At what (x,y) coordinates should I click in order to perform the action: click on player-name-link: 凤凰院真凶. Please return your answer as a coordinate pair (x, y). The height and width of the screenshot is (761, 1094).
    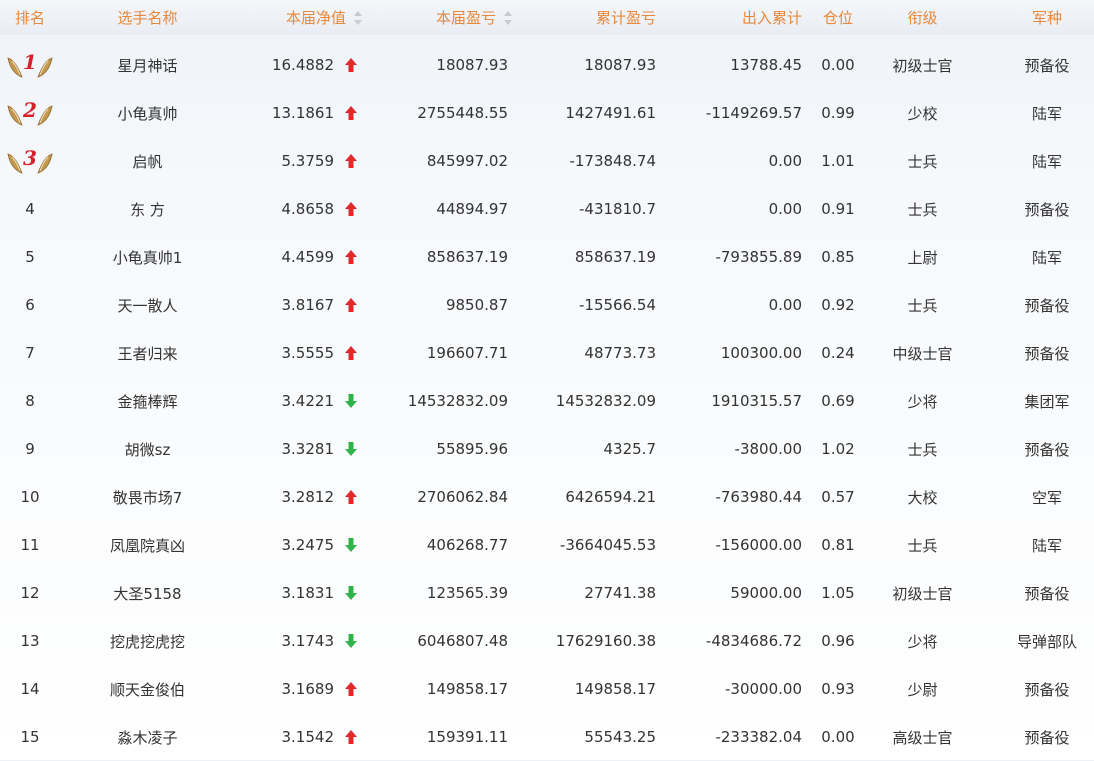
    Looking at the image, I should click on (147, 545).